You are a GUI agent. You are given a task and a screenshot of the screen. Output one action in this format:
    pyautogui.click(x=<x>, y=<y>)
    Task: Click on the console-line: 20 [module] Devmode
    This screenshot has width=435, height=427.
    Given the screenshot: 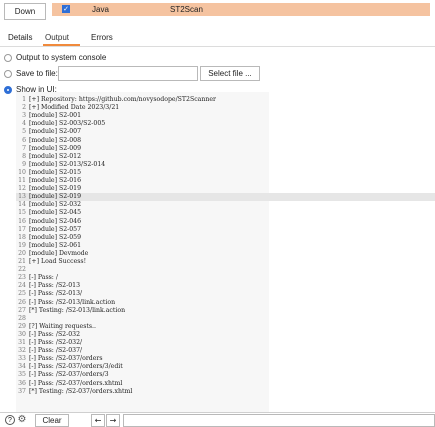 What is the action you would take?
    pyautogui.click(x=225, y=254)
    